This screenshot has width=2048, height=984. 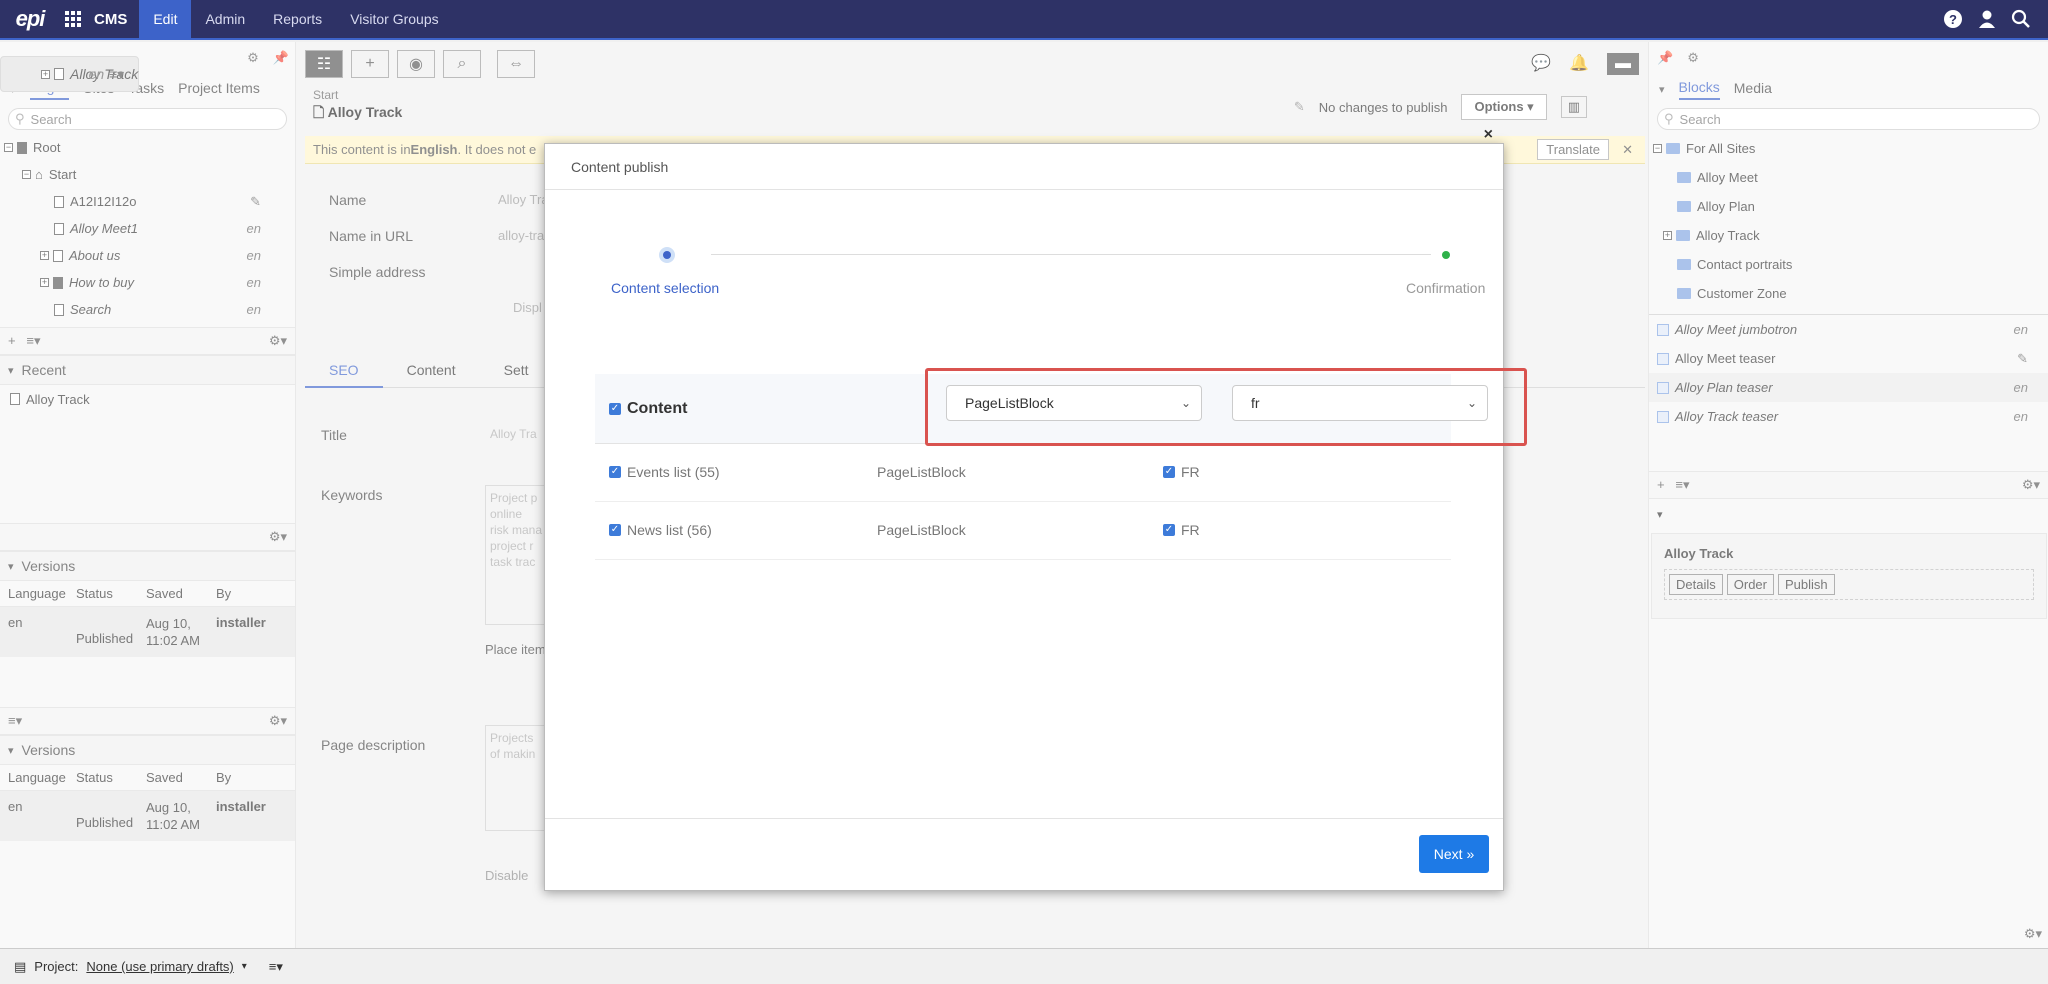 I want to click on nav-edit: Edit, so click(x=165, y=19).